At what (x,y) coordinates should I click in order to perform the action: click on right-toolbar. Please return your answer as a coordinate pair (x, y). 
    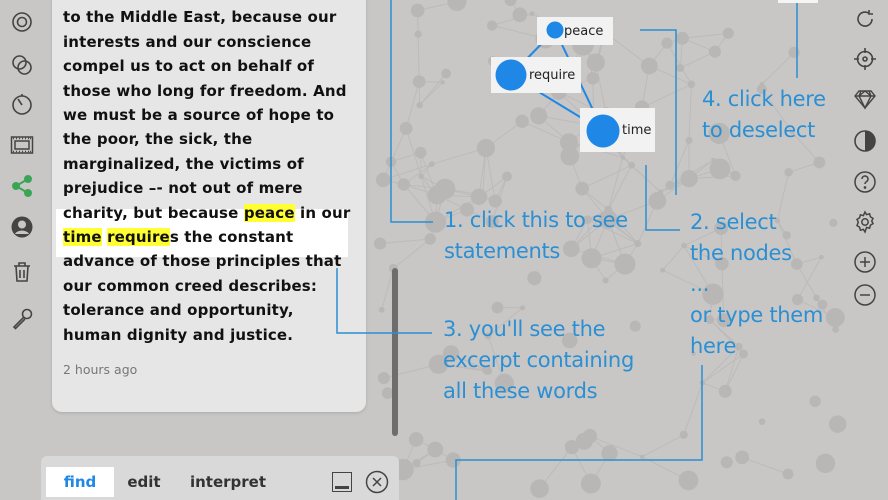
    Looking at the image, I should click on (864, 250).